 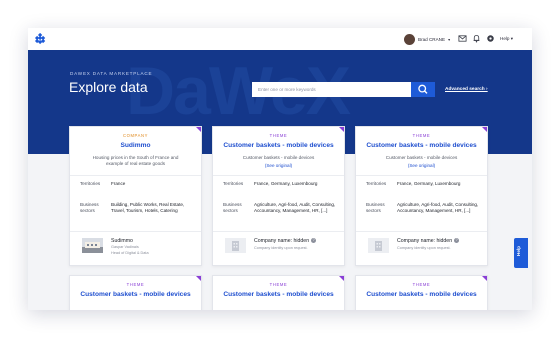 What do you see at coordinates (130, 253) in the screenshot?
I see `provider-role: Head of Digital & Data` at bounding box center [130, 253].